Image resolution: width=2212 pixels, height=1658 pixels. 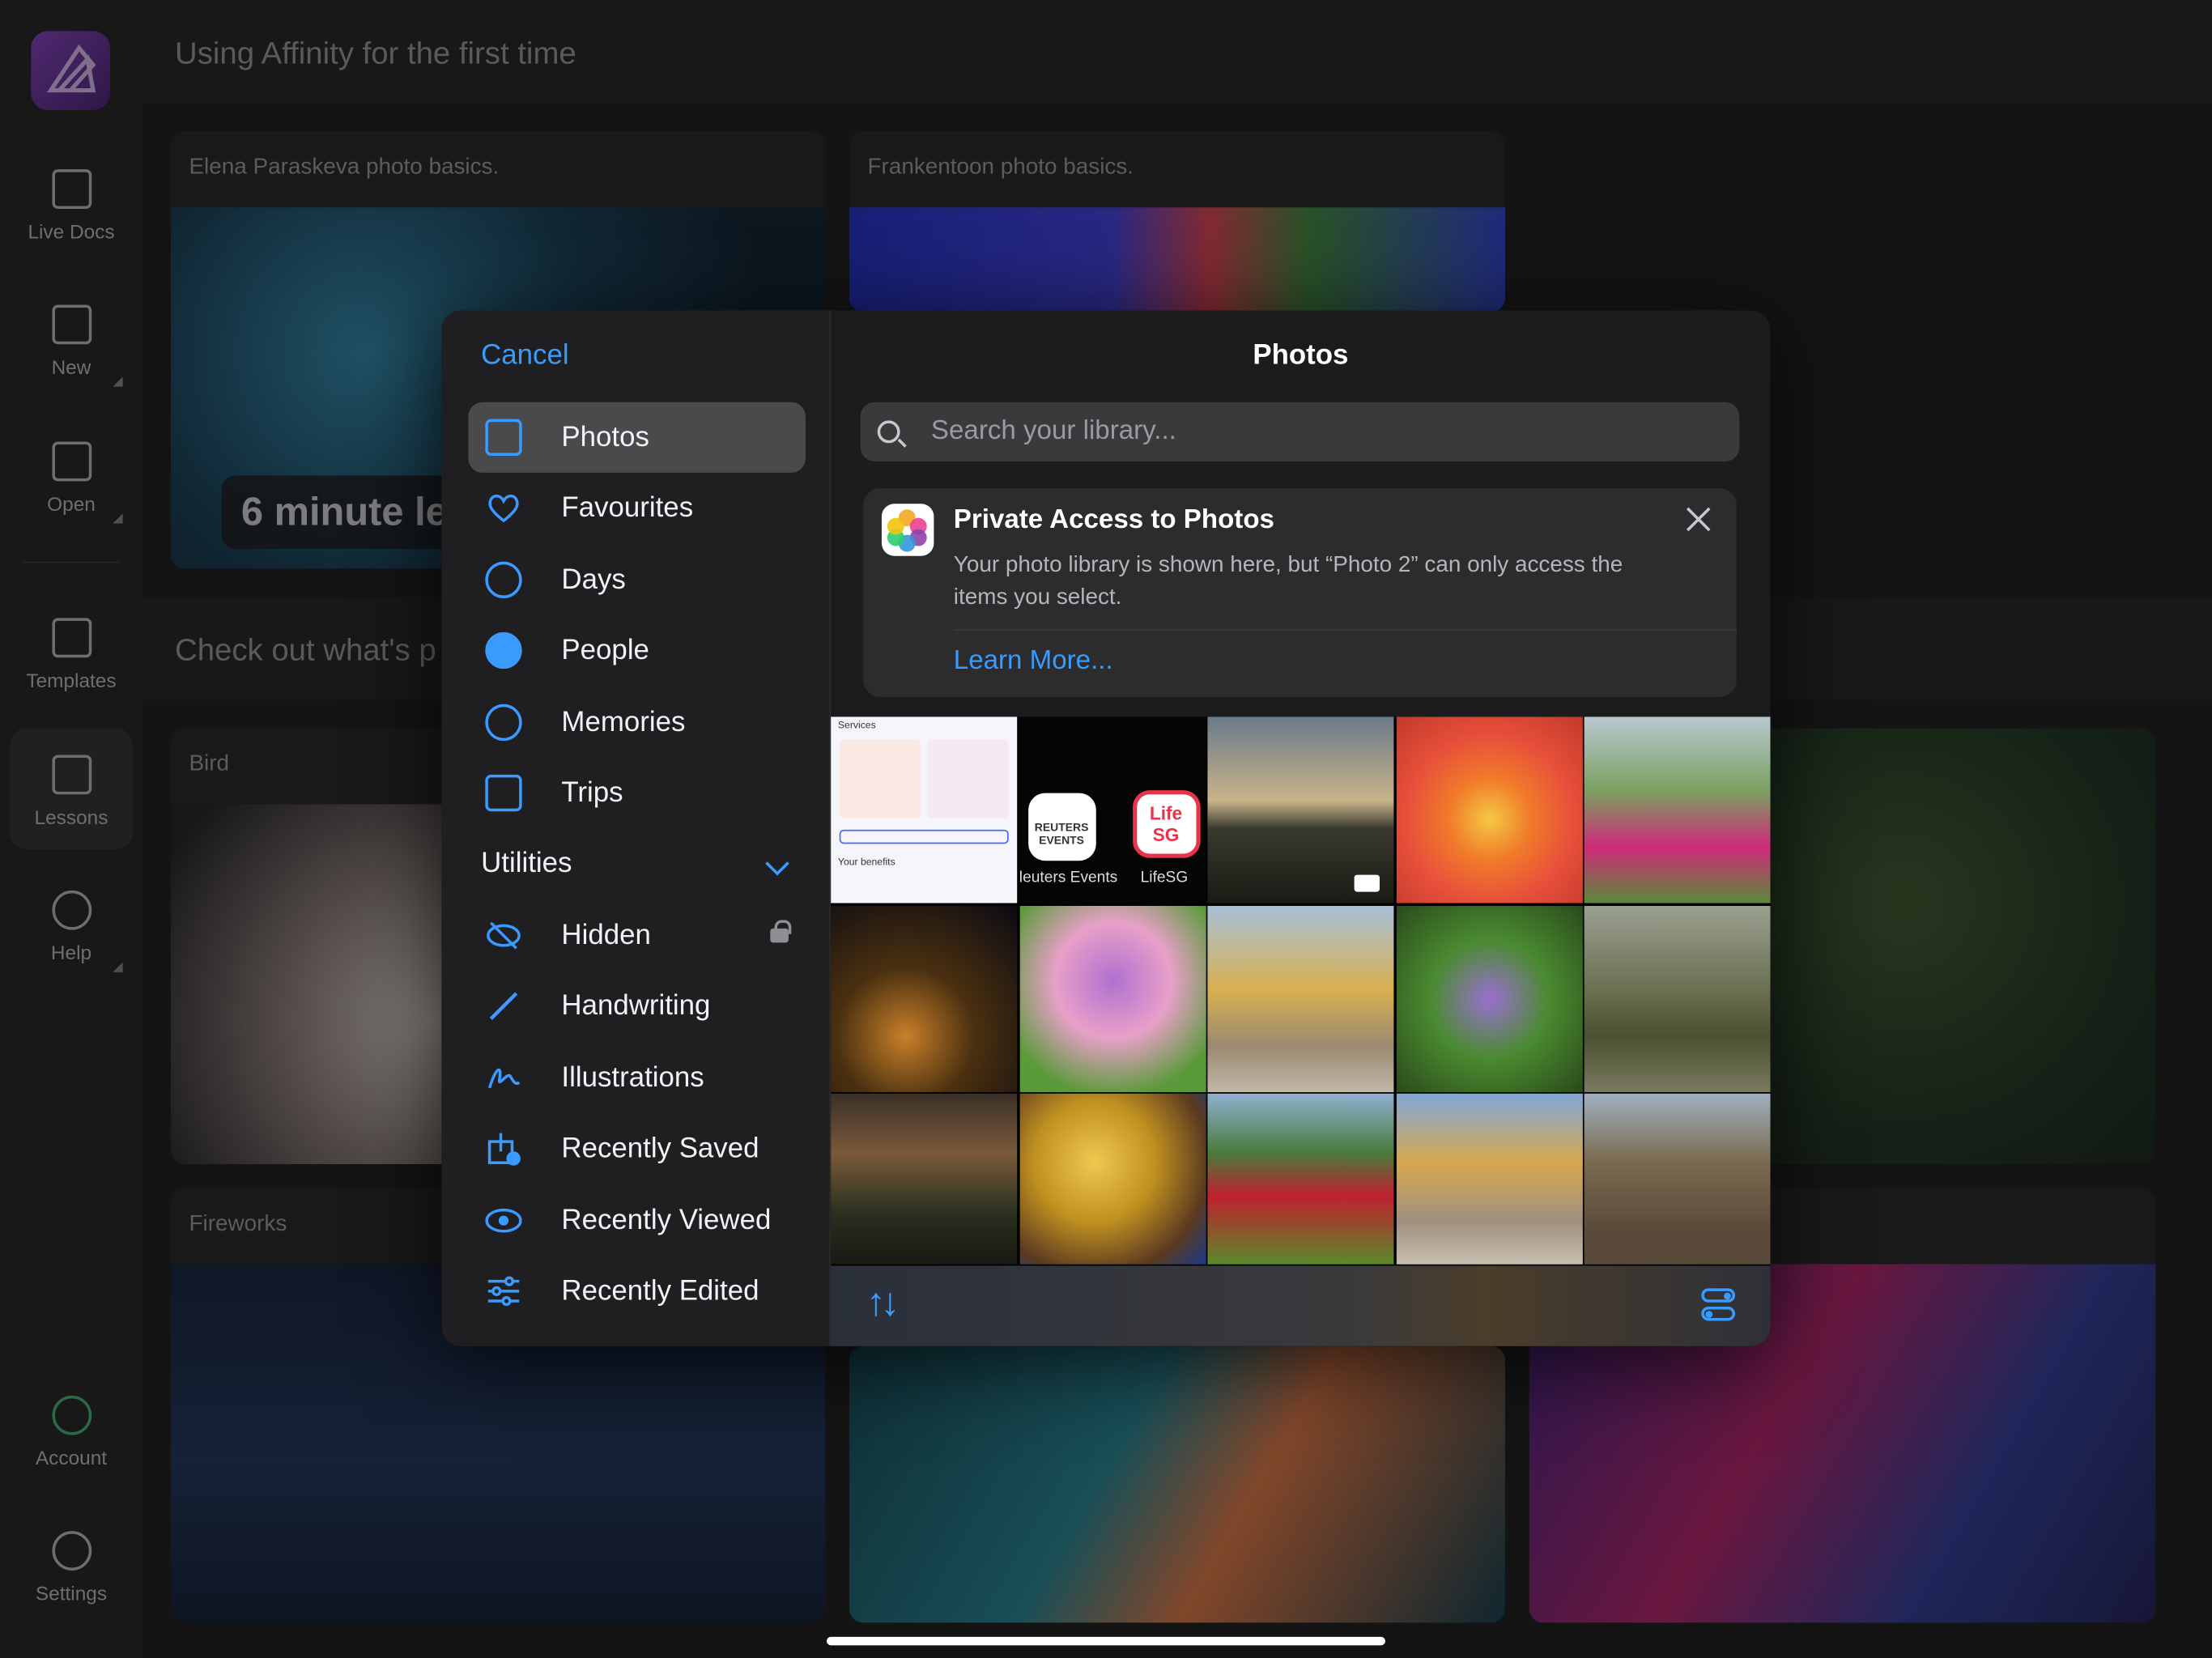 I want to click on notice-divider, so click(x=1345, y=630).